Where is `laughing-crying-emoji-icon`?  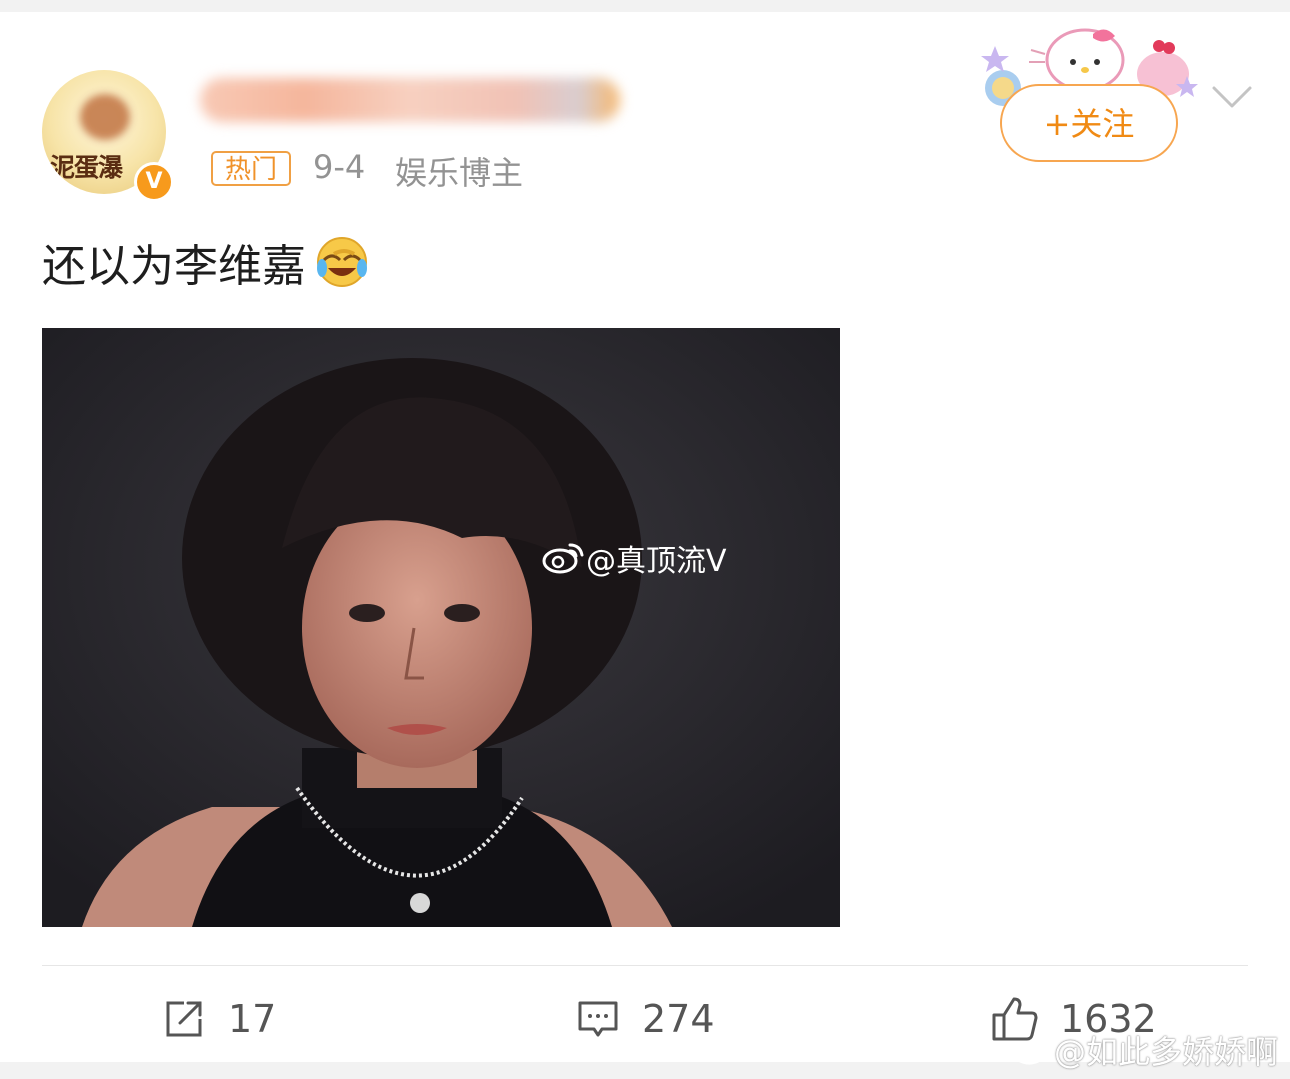 laughing-crying-emoji-icon is located at coordinates (342, 262).